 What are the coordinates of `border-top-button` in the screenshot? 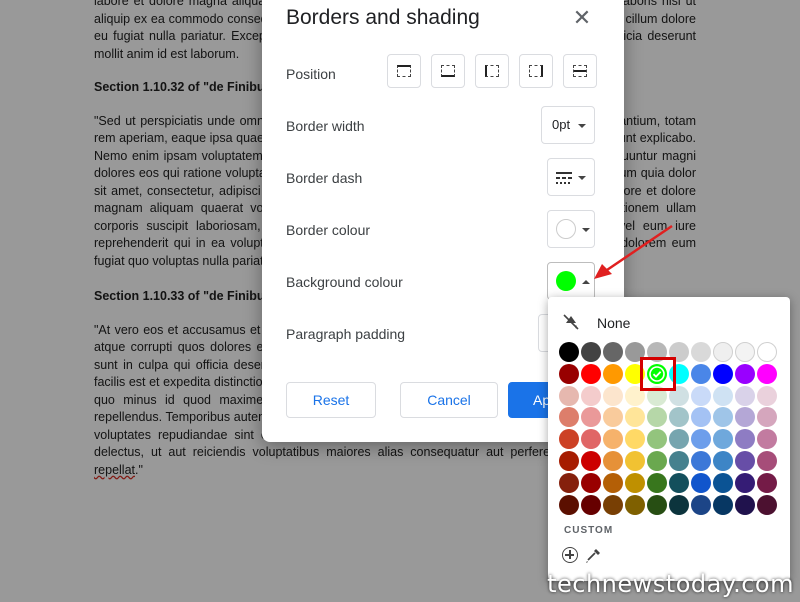 It's located at (404, 71).